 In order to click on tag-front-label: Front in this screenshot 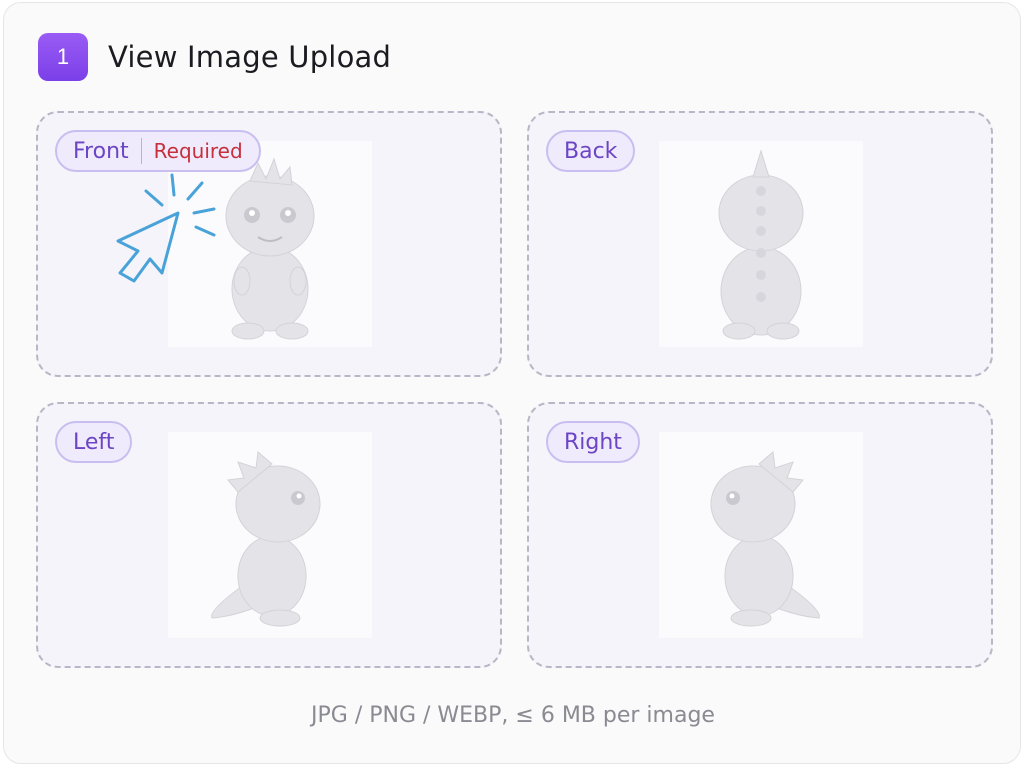, I will do `click(101, 151)`.